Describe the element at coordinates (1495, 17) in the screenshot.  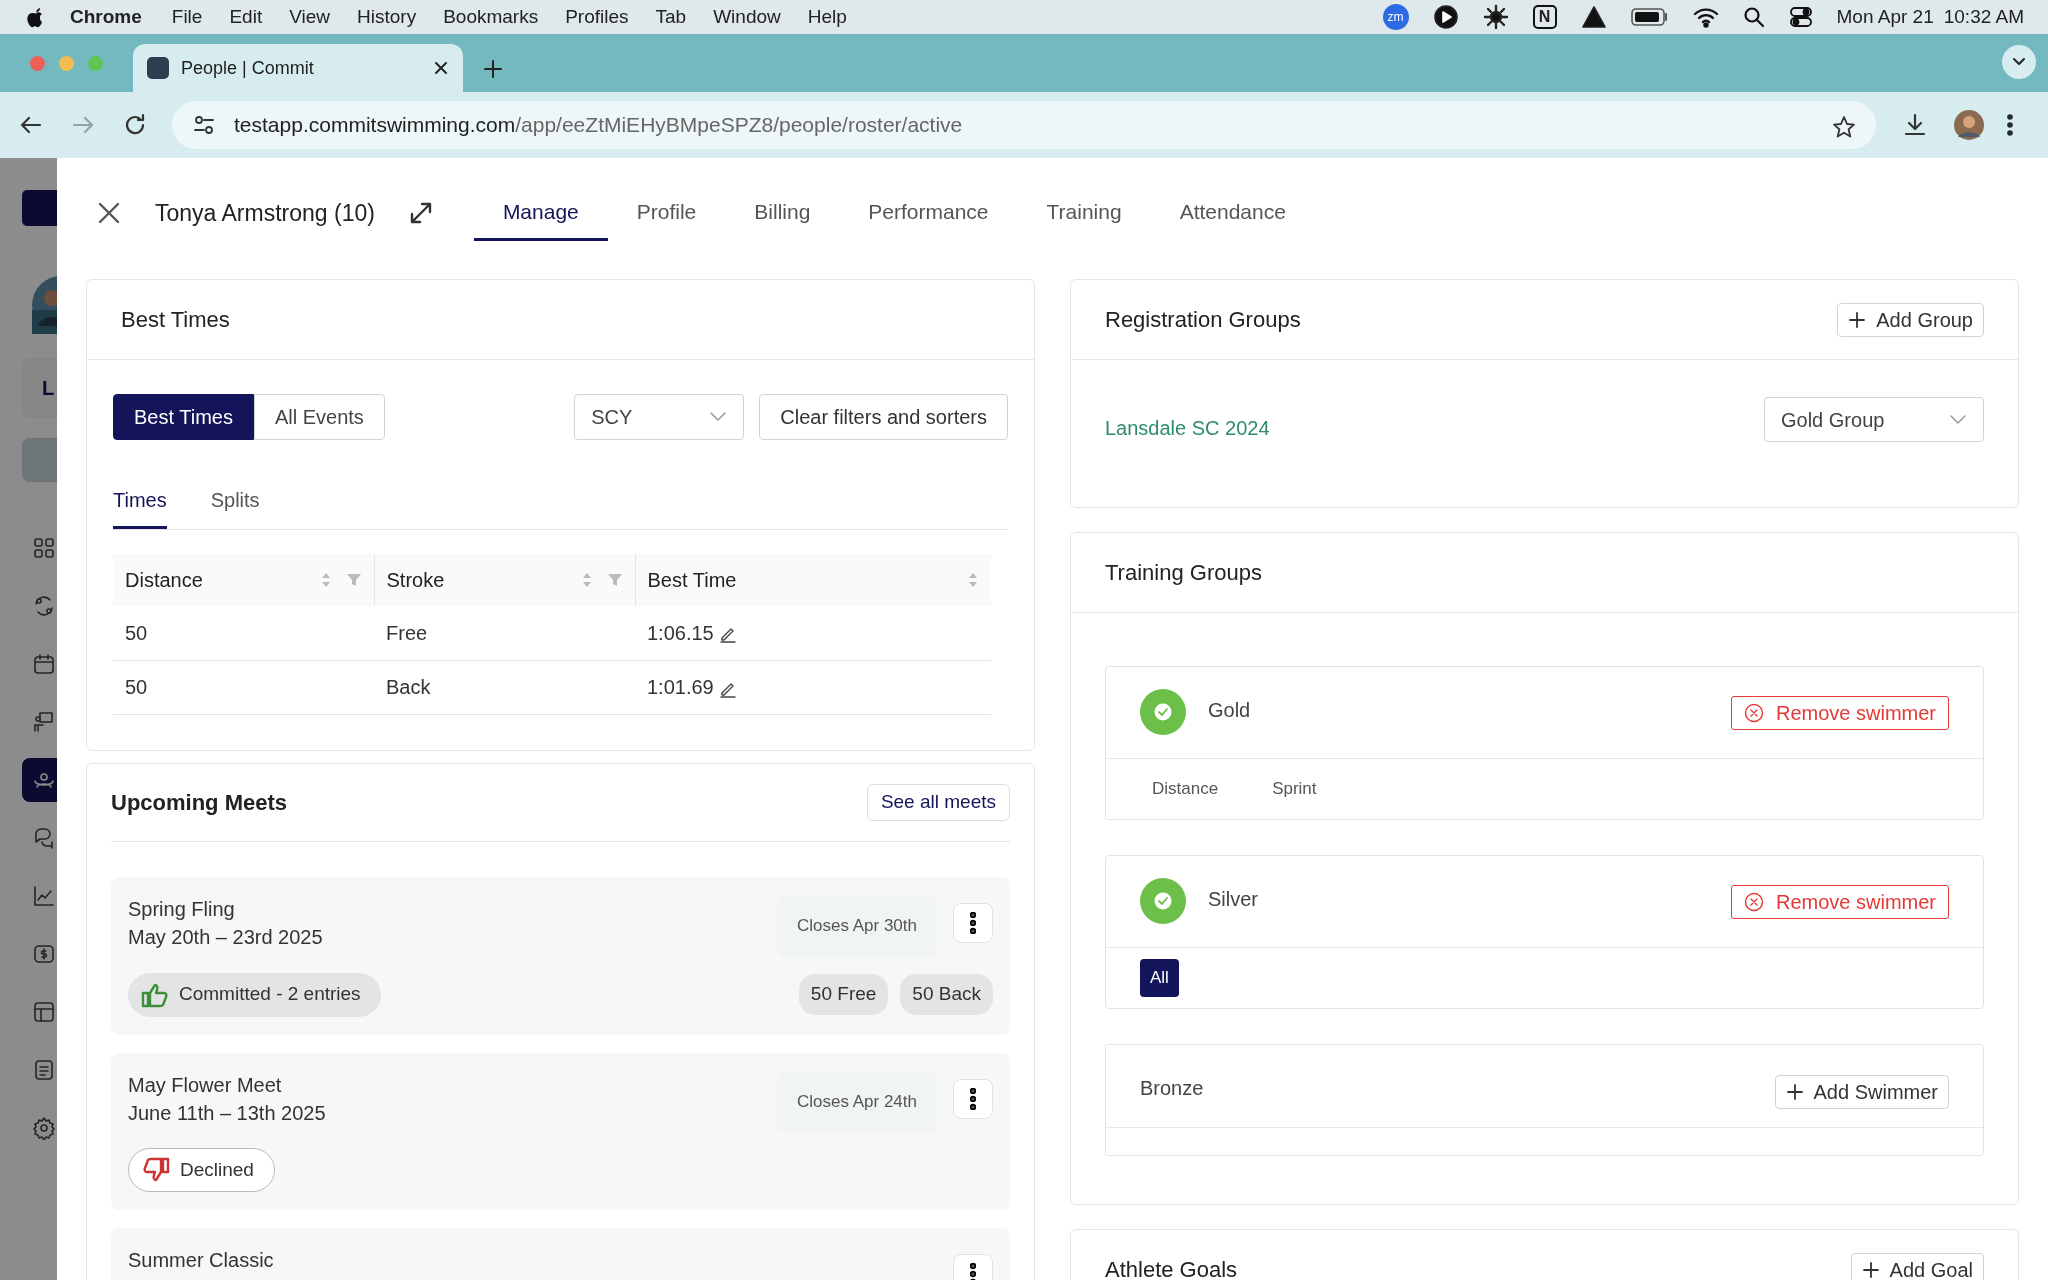
I see `sun-icon` at that location.